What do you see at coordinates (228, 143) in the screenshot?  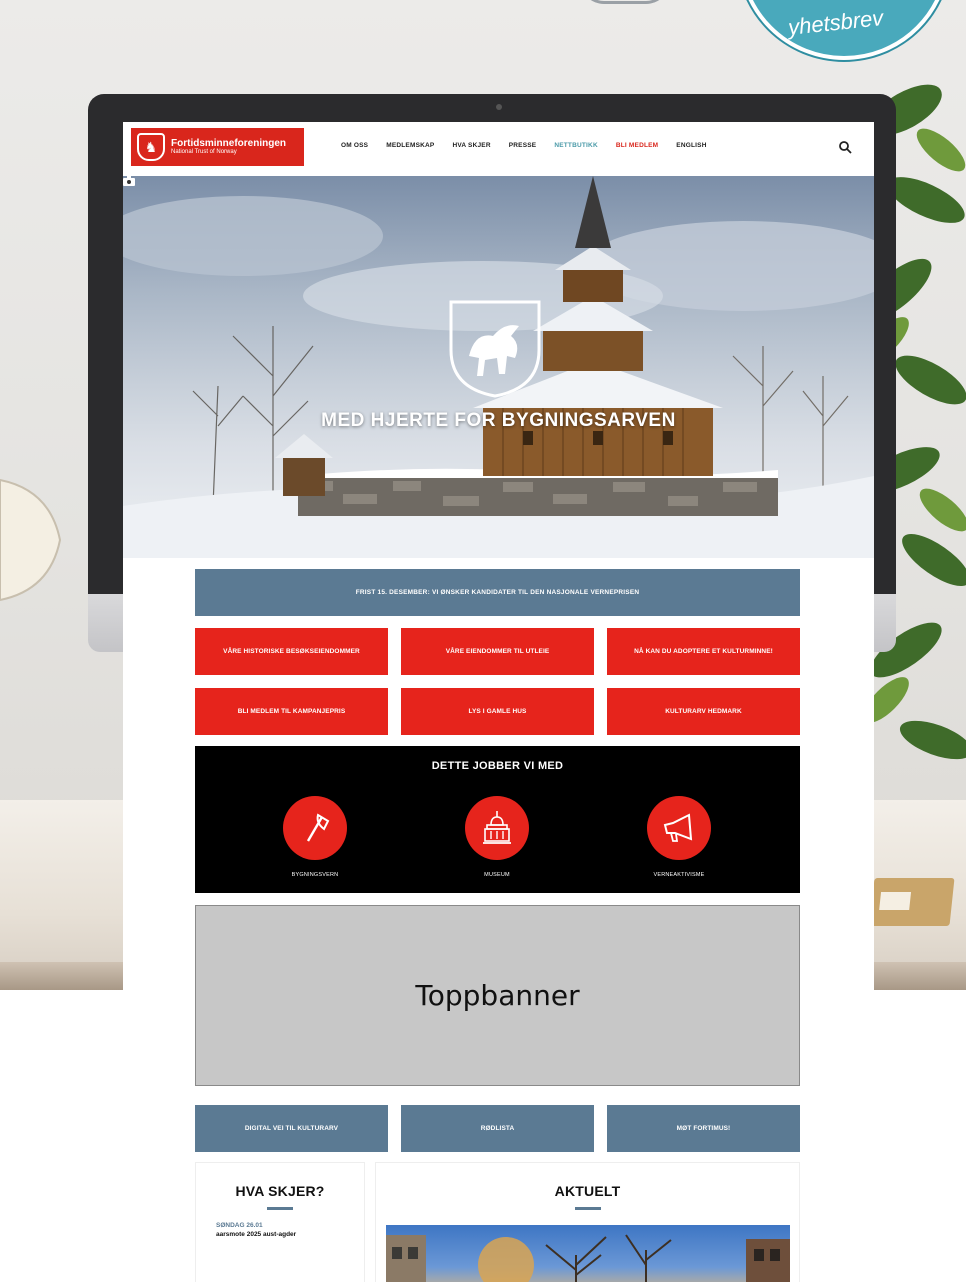 I see `logo-name: Fortidsminneforeningen` at bounding box center [228, 143].